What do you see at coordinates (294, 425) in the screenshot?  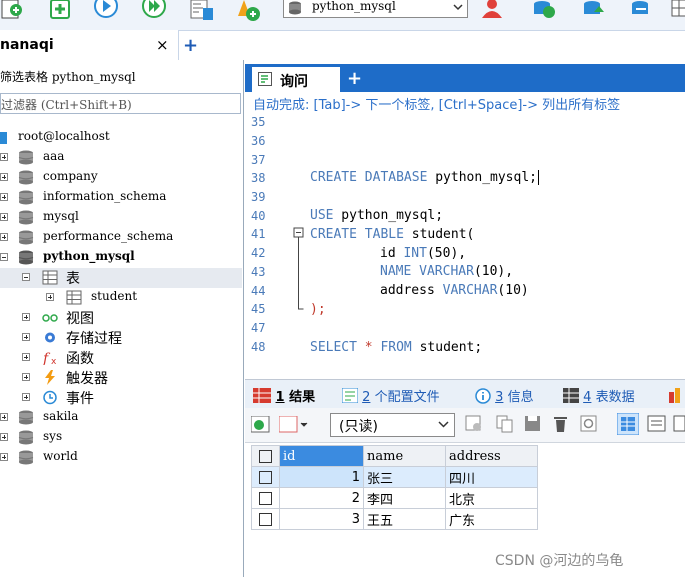 I see `export-dropdown-icon` at bounding box center [294, 425].